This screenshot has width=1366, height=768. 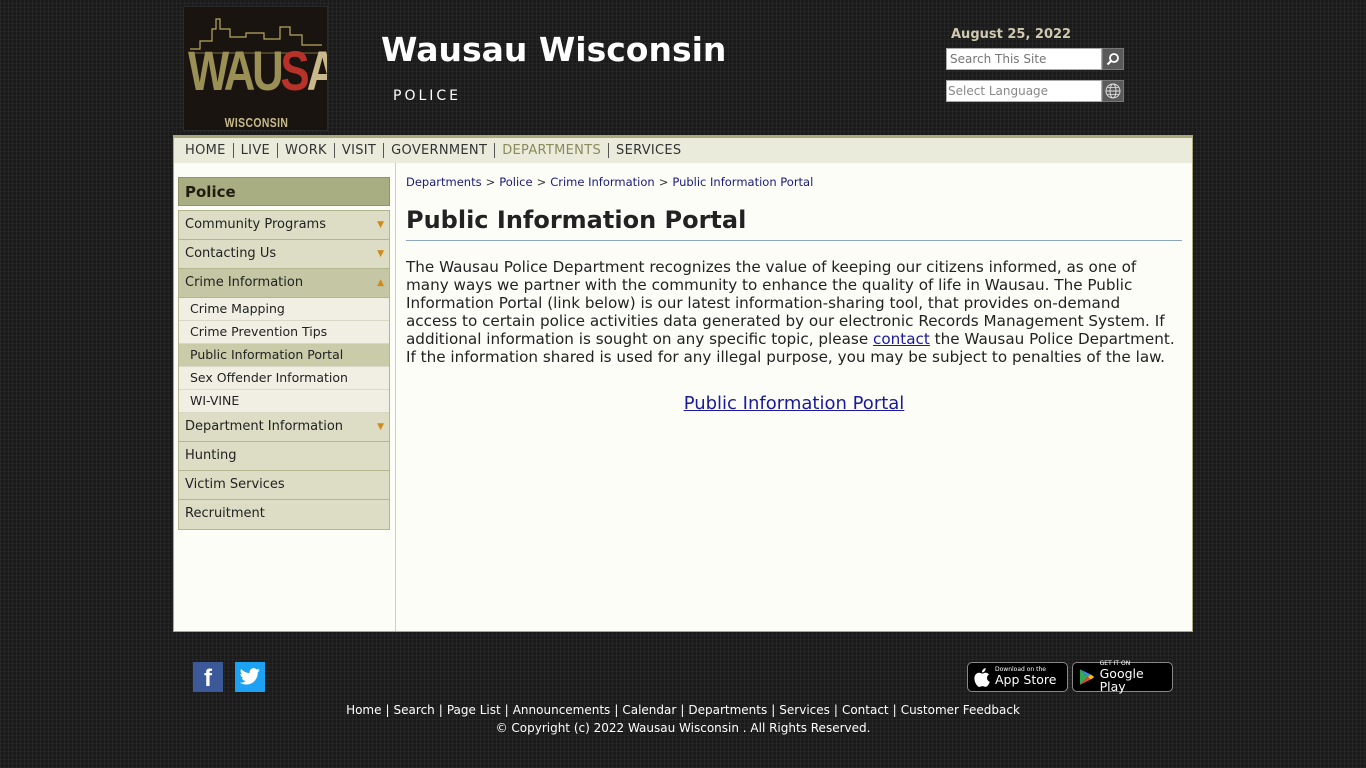 I want to click on sidebar-item-recruitment: Recruitment, so click(x=284, y=514).